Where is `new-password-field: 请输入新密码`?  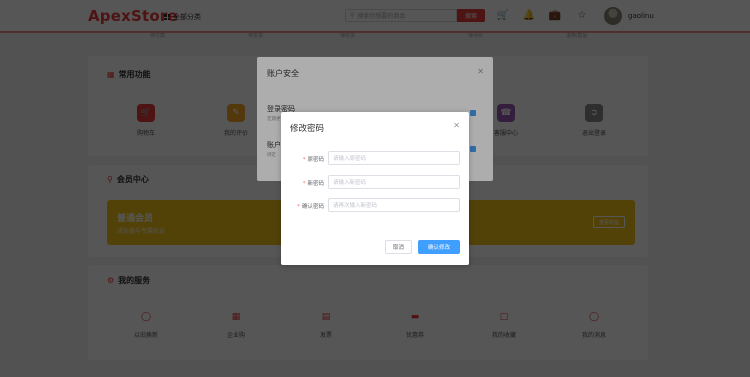 new-password-field: 请输入新密码 is located at coordinates (394, 182).